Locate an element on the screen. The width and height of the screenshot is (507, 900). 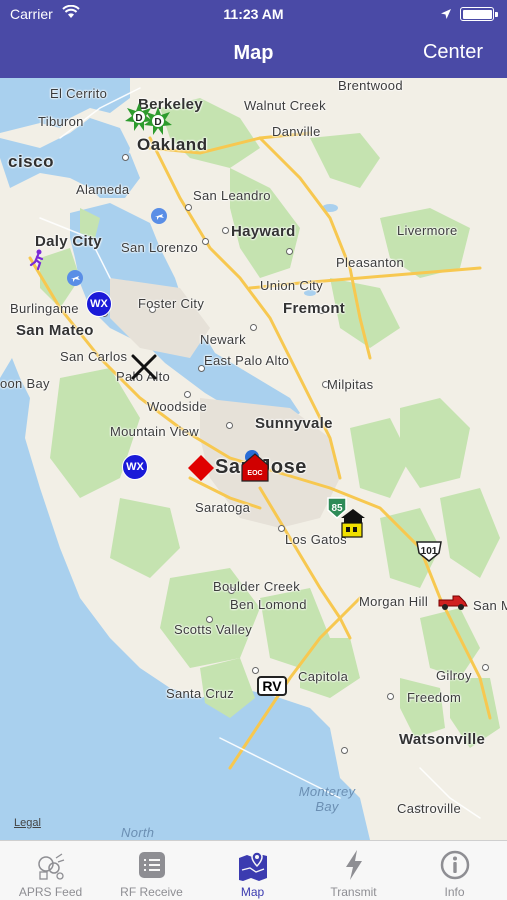
us-101-shield: 101 is located at coordinates (429, 553).